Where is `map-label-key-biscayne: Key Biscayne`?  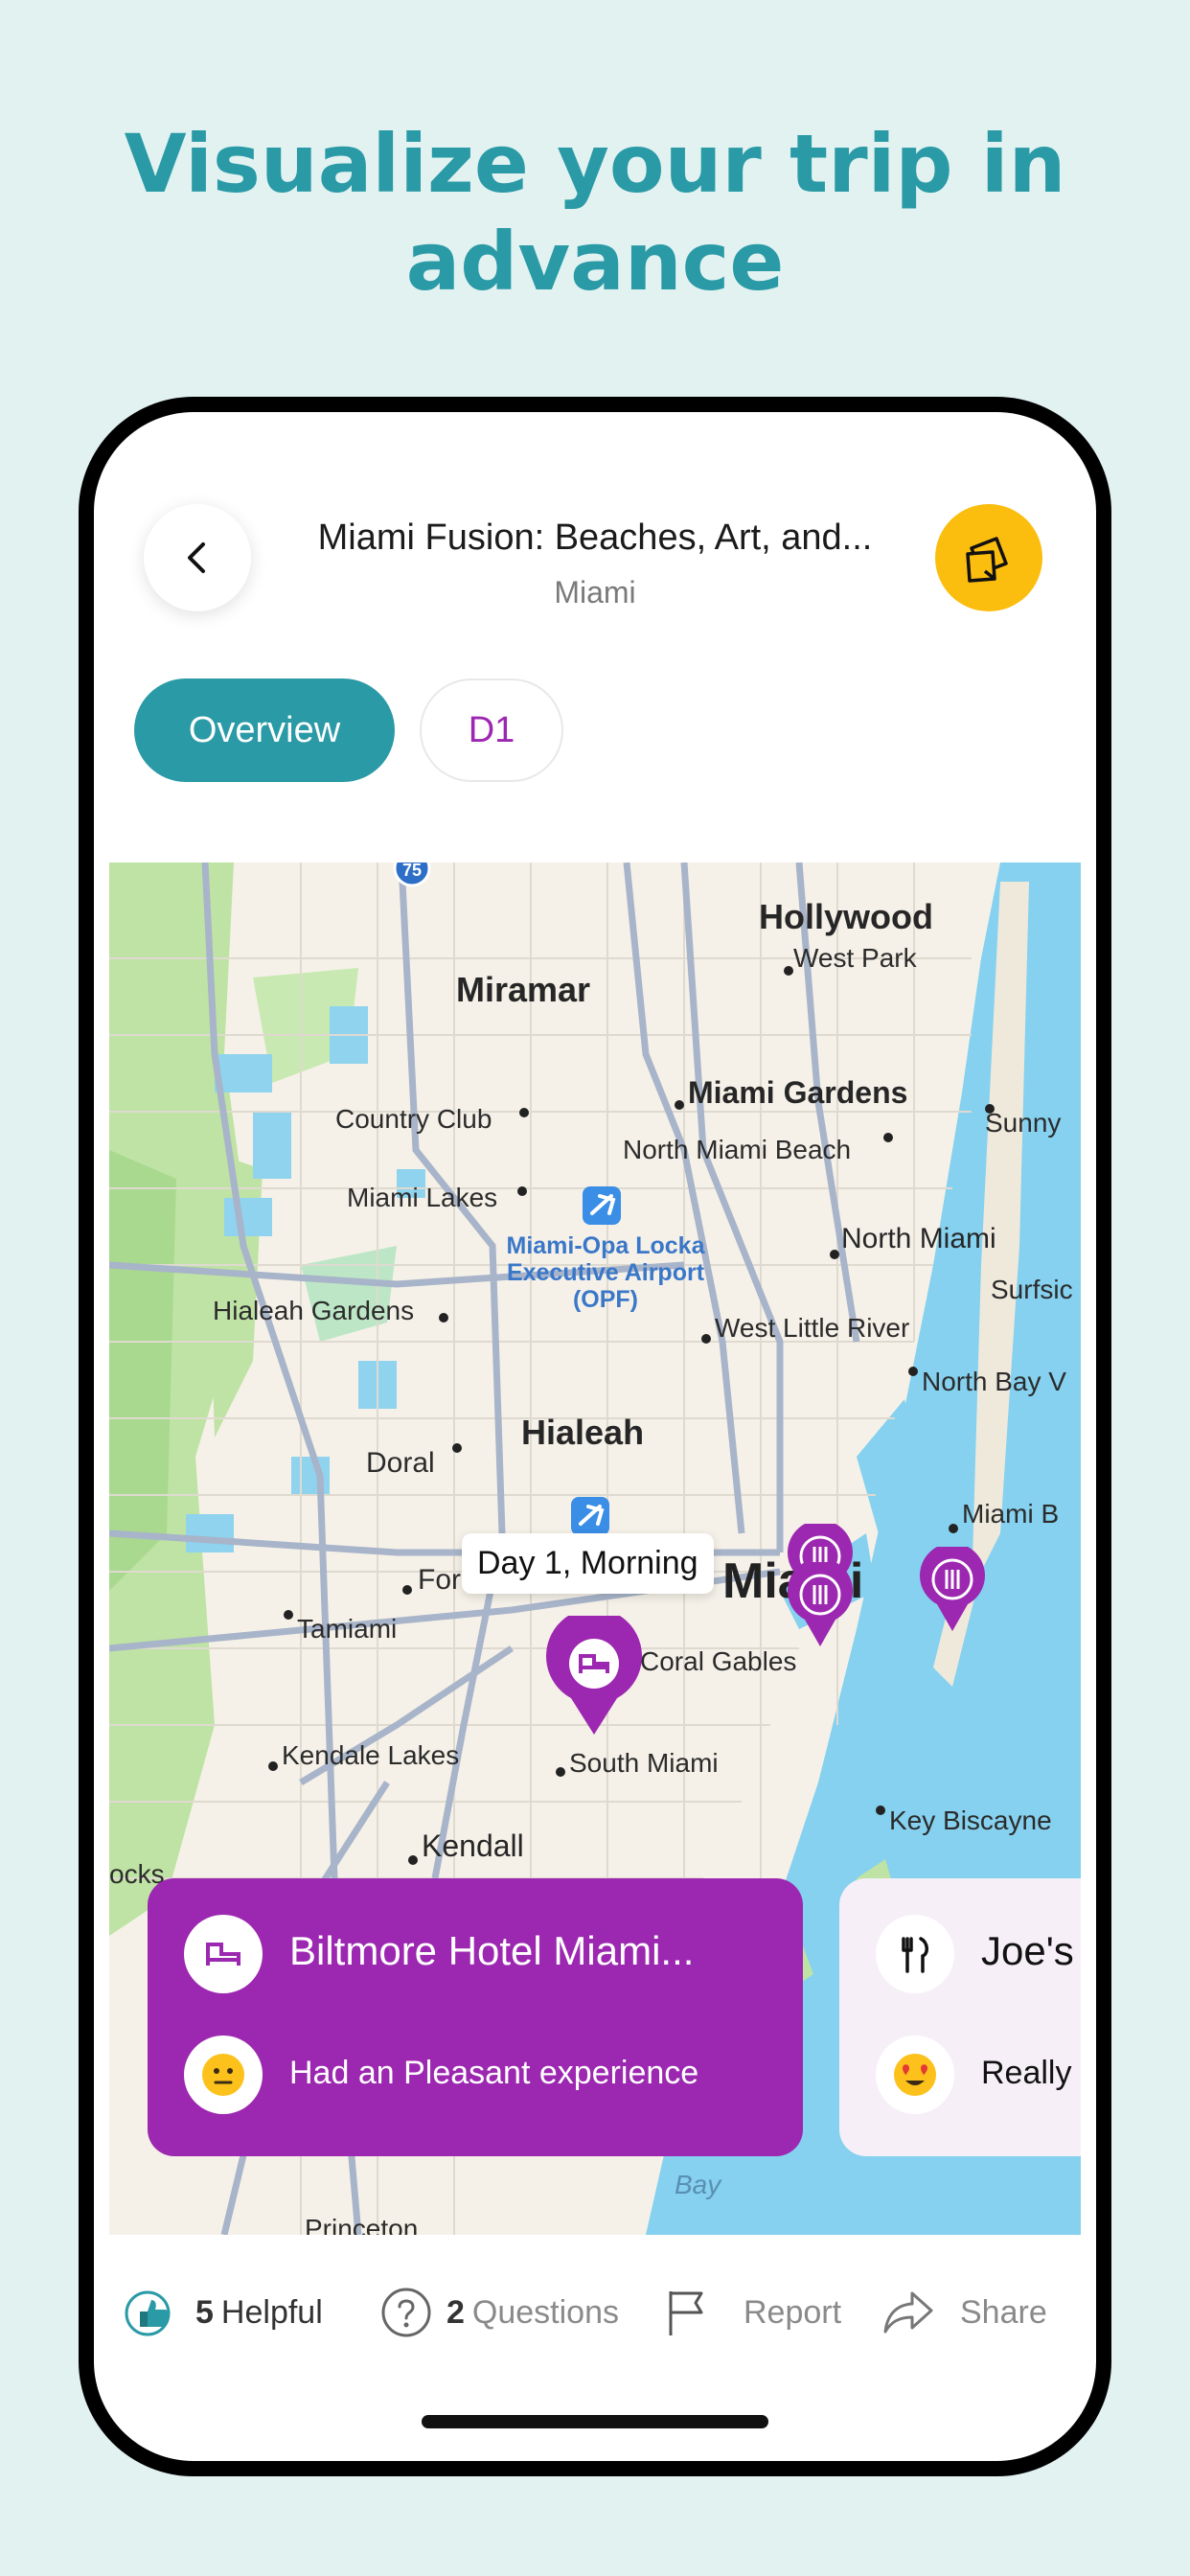 map-label-key-biscayne: Key Biscayne is located at coordinates (971, 1820).